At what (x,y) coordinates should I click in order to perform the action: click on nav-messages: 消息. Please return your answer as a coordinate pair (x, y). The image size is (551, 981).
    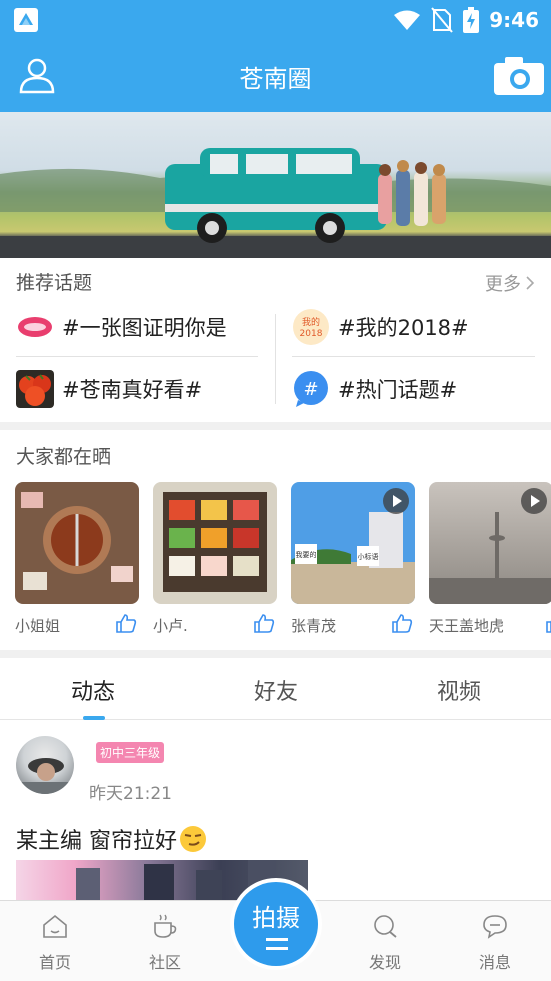
    Looking at the image, I should click on (495, 943).